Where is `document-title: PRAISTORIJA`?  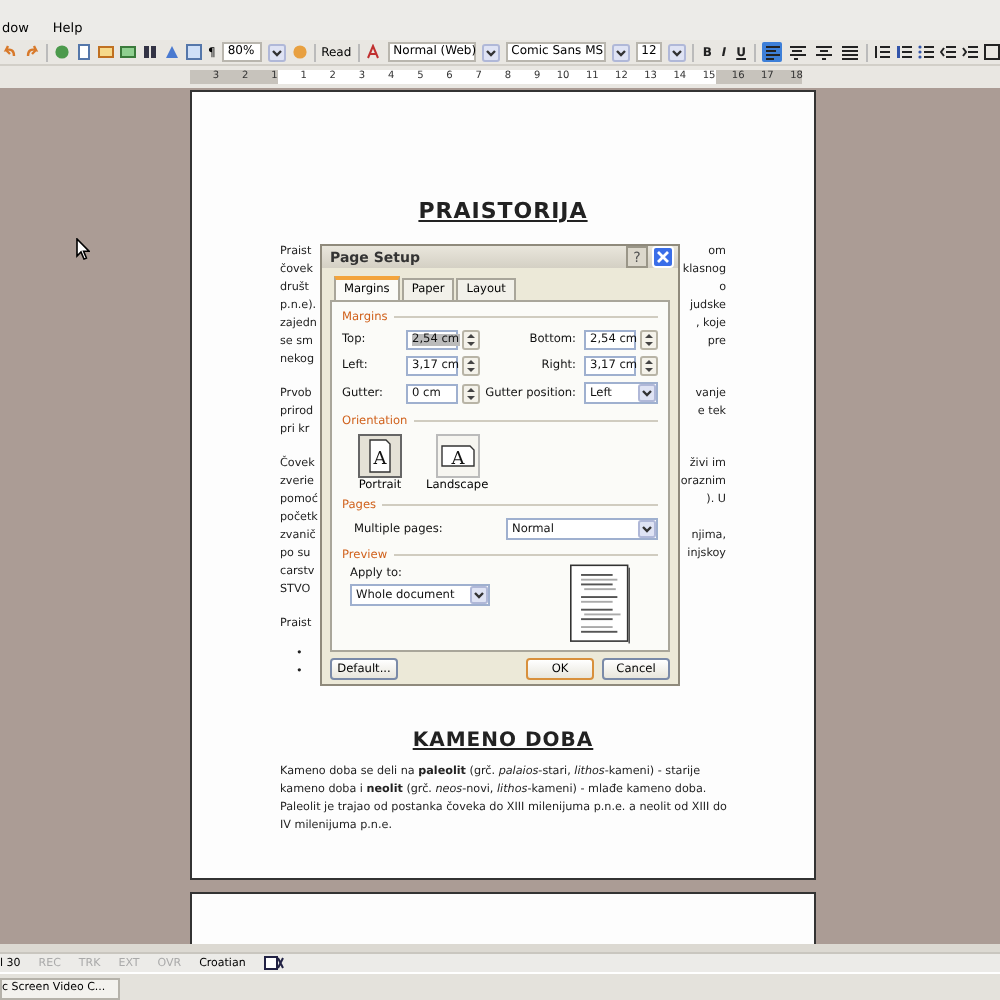 document-title: PRAISTORIJA is located at coordinates (503, 211).